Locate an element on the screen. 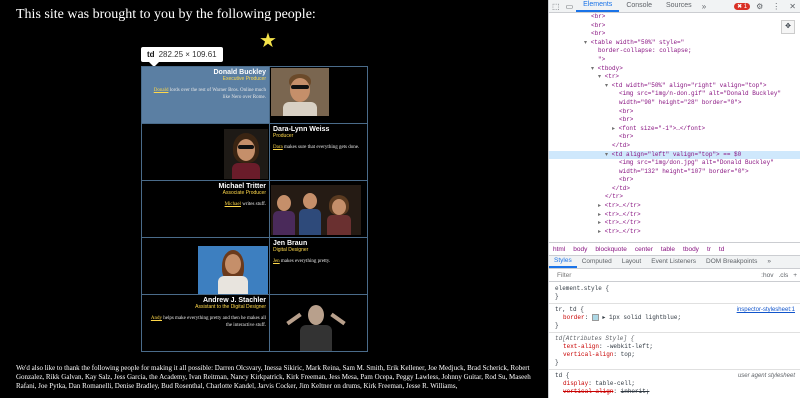 This screenshot has width=800, height=398. dom-node-line: ▸ <font size="-1">…</font> is located at coordinates (674, 129).